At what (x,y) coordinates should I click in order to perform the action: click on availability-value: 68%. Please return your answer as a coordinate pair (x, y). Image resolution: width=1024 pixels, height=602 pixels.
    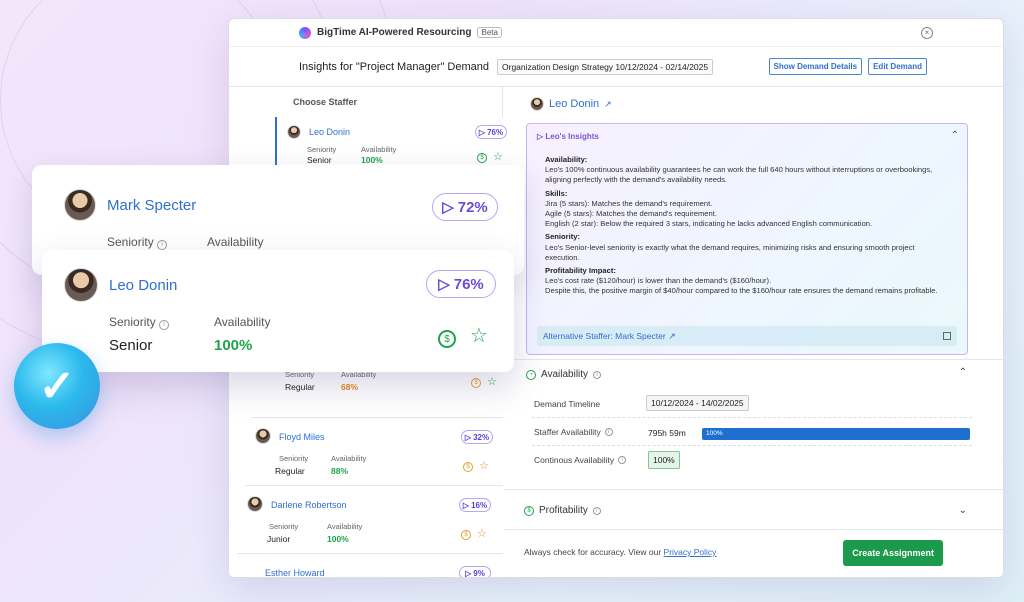
    Looking at the image, I should click on (350, 387).